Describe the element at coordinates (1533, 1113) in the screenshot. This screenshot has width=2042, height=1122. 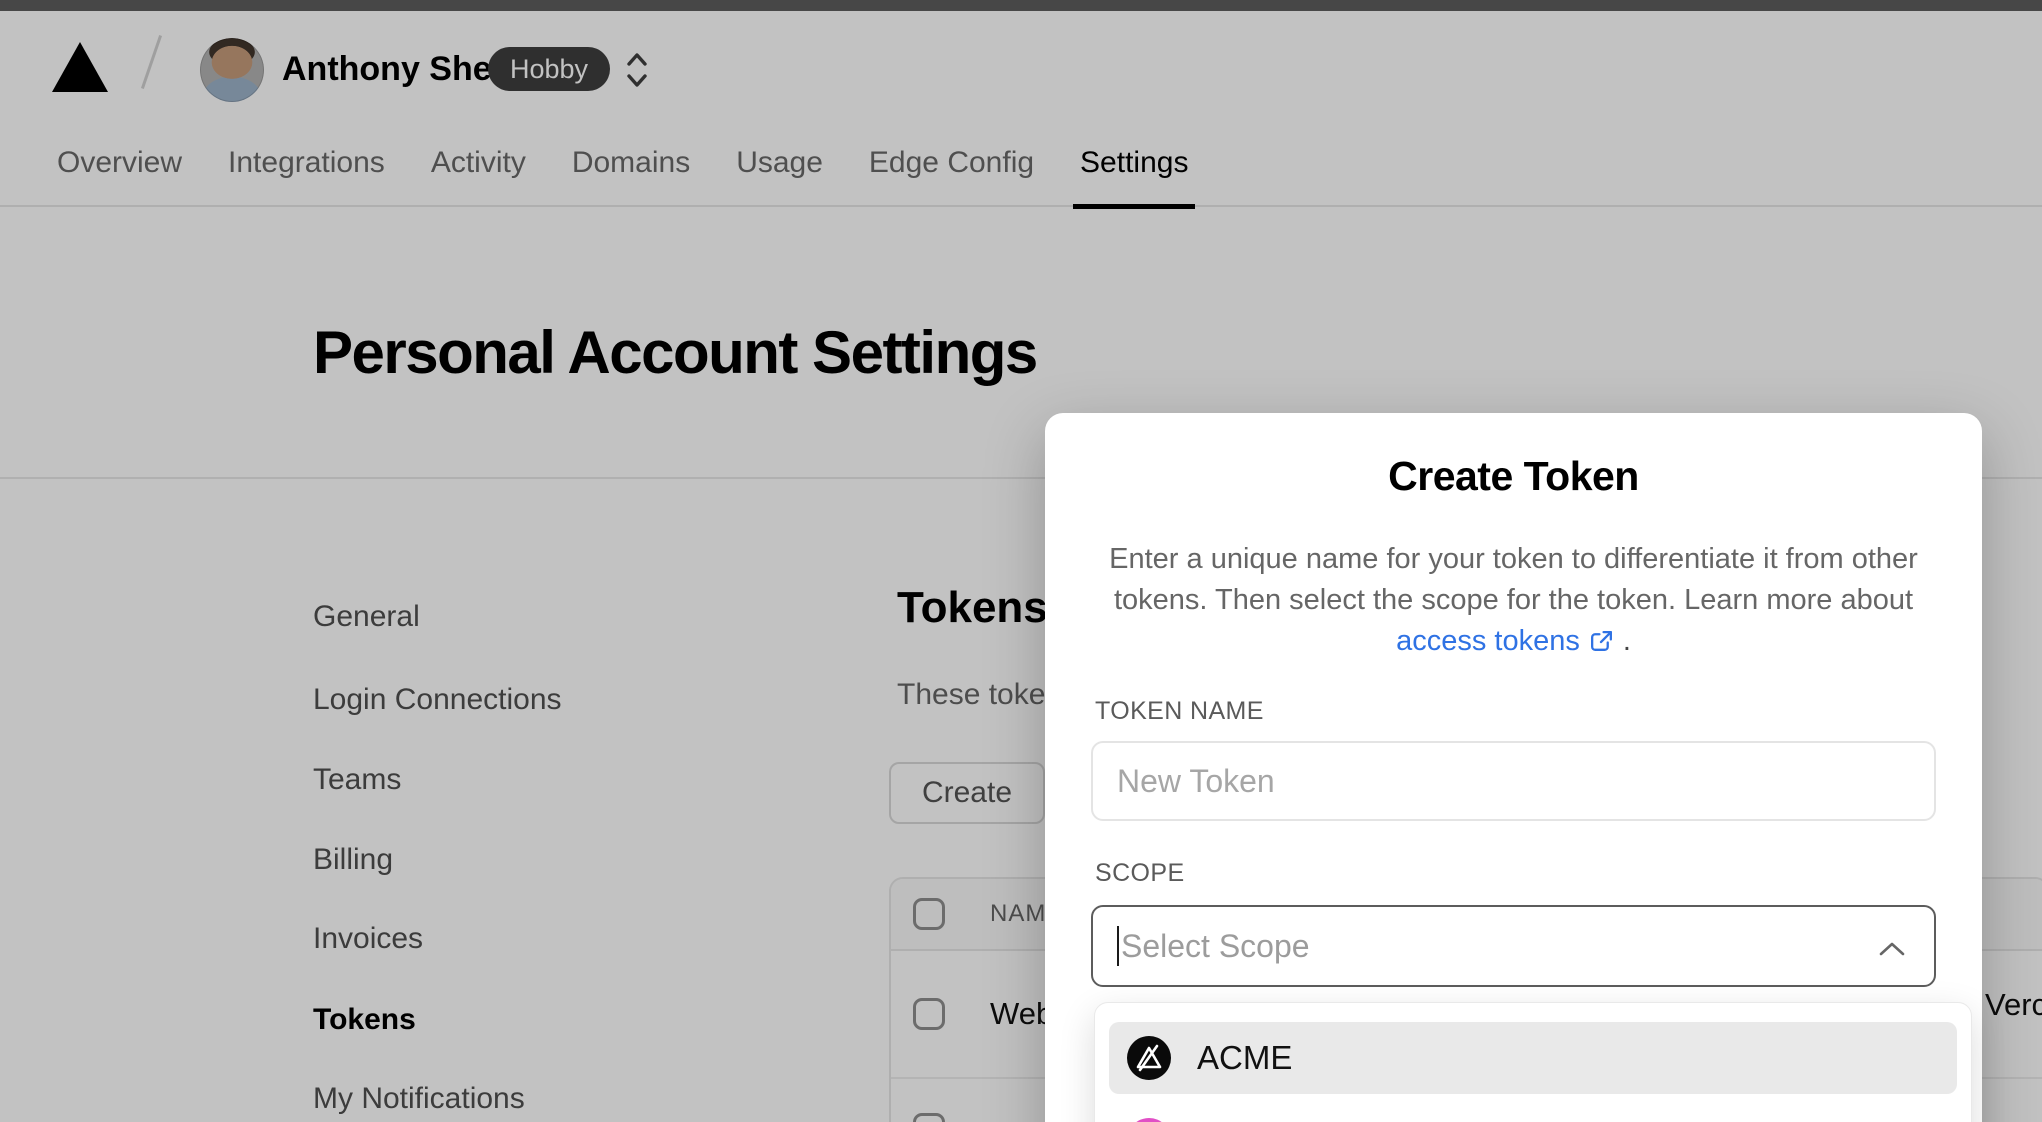
I see `scope-option-personal: shew` at that location.